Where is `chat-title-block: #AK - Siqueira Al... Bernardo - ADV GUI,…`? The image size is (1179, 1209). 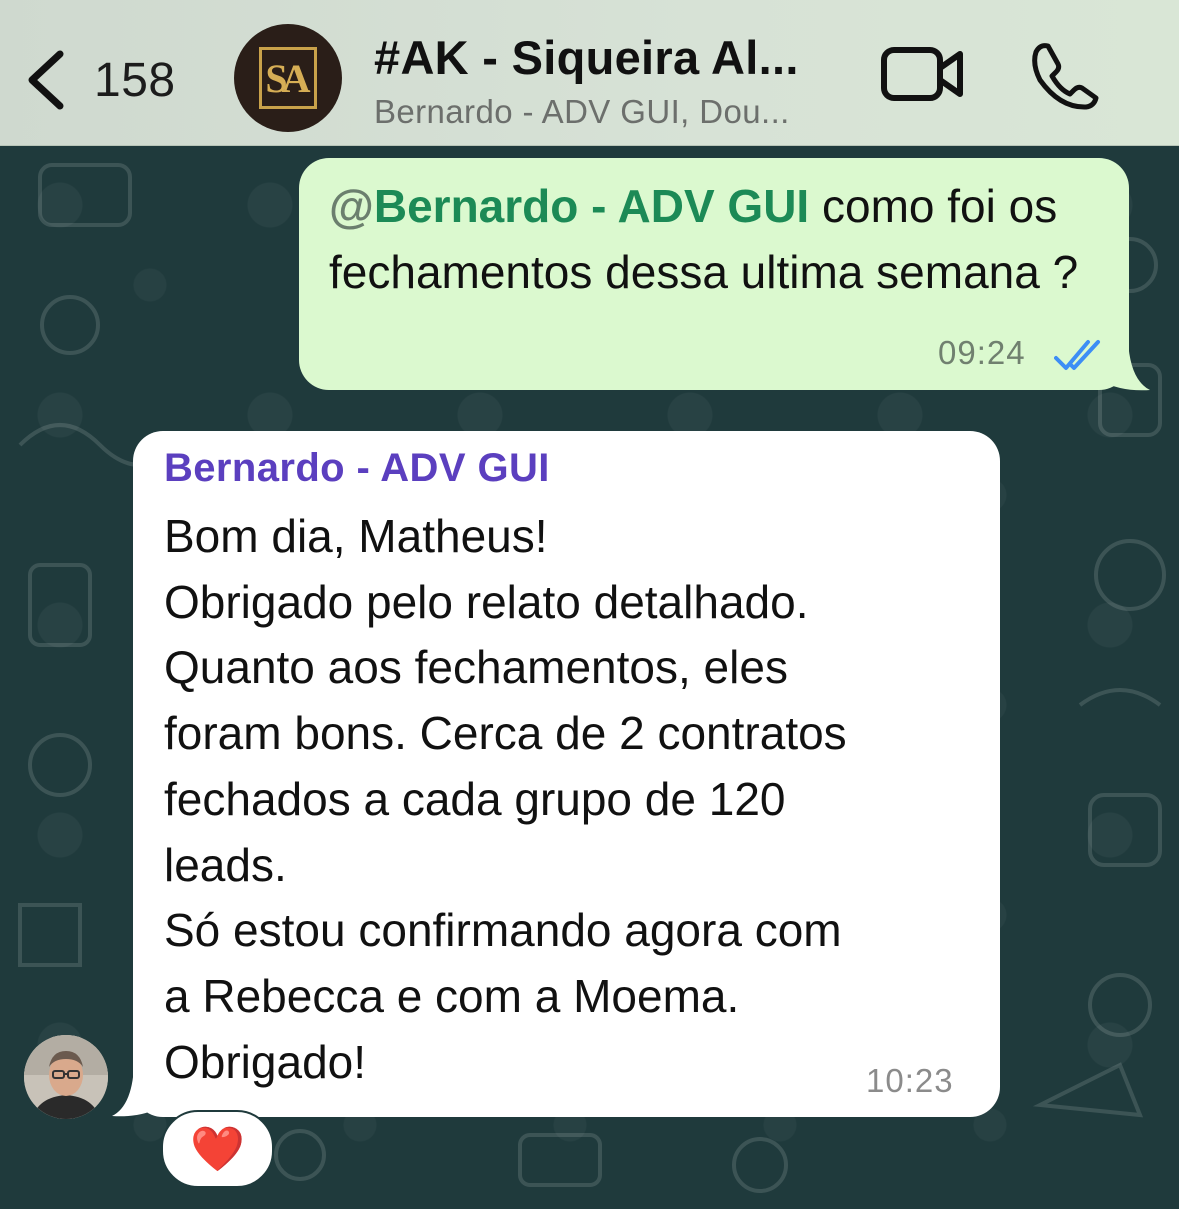 chat-title-block: #AK - Siqueira Al... Bernardo - ADV GUI,… is located at coordinates (614, 80).